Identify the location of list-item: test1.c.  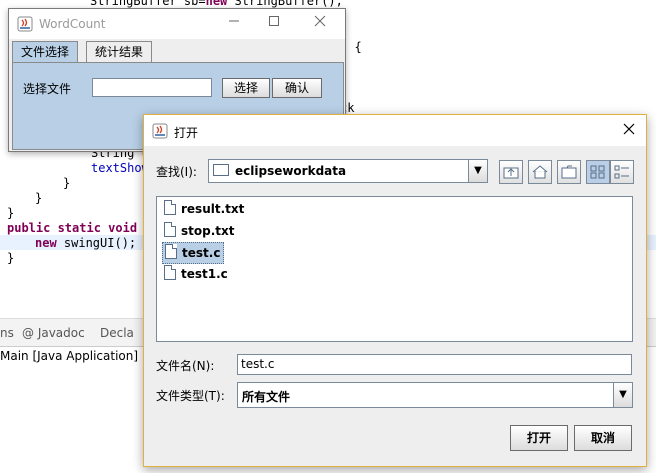
(196, 274).